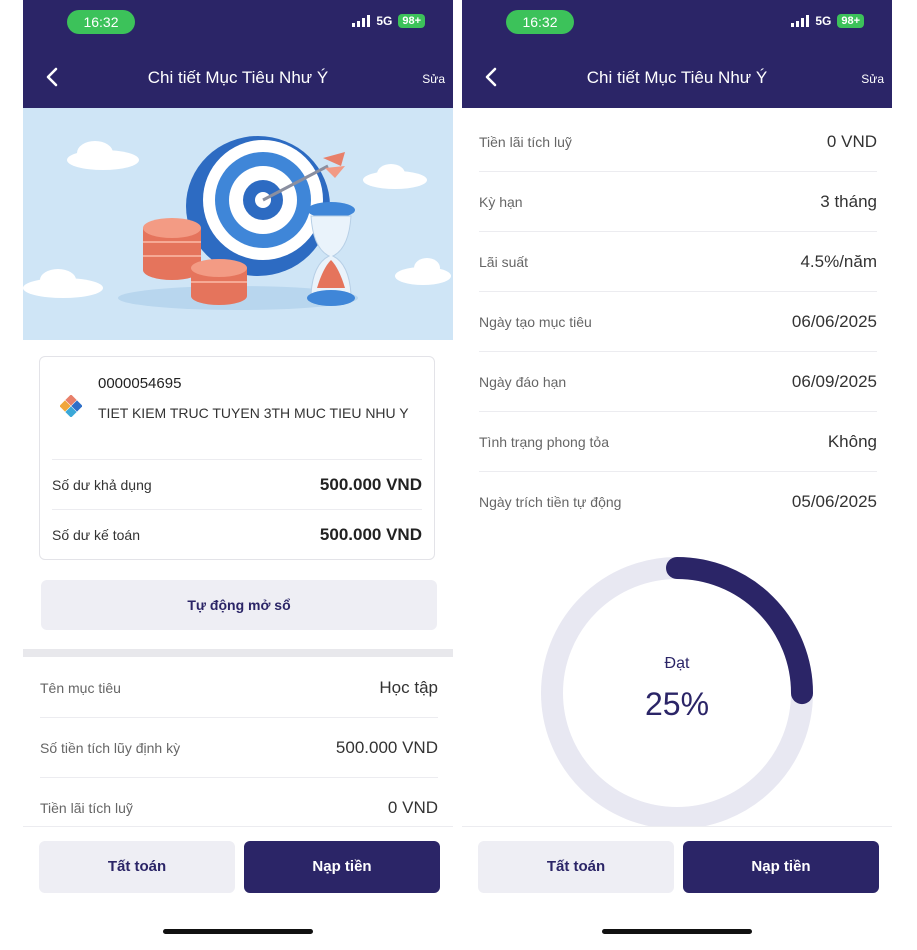  Describe the element at coordinates (96, 535) in the screenshot. I see `accounting-balance-label: Số dư kế toán` at that location.